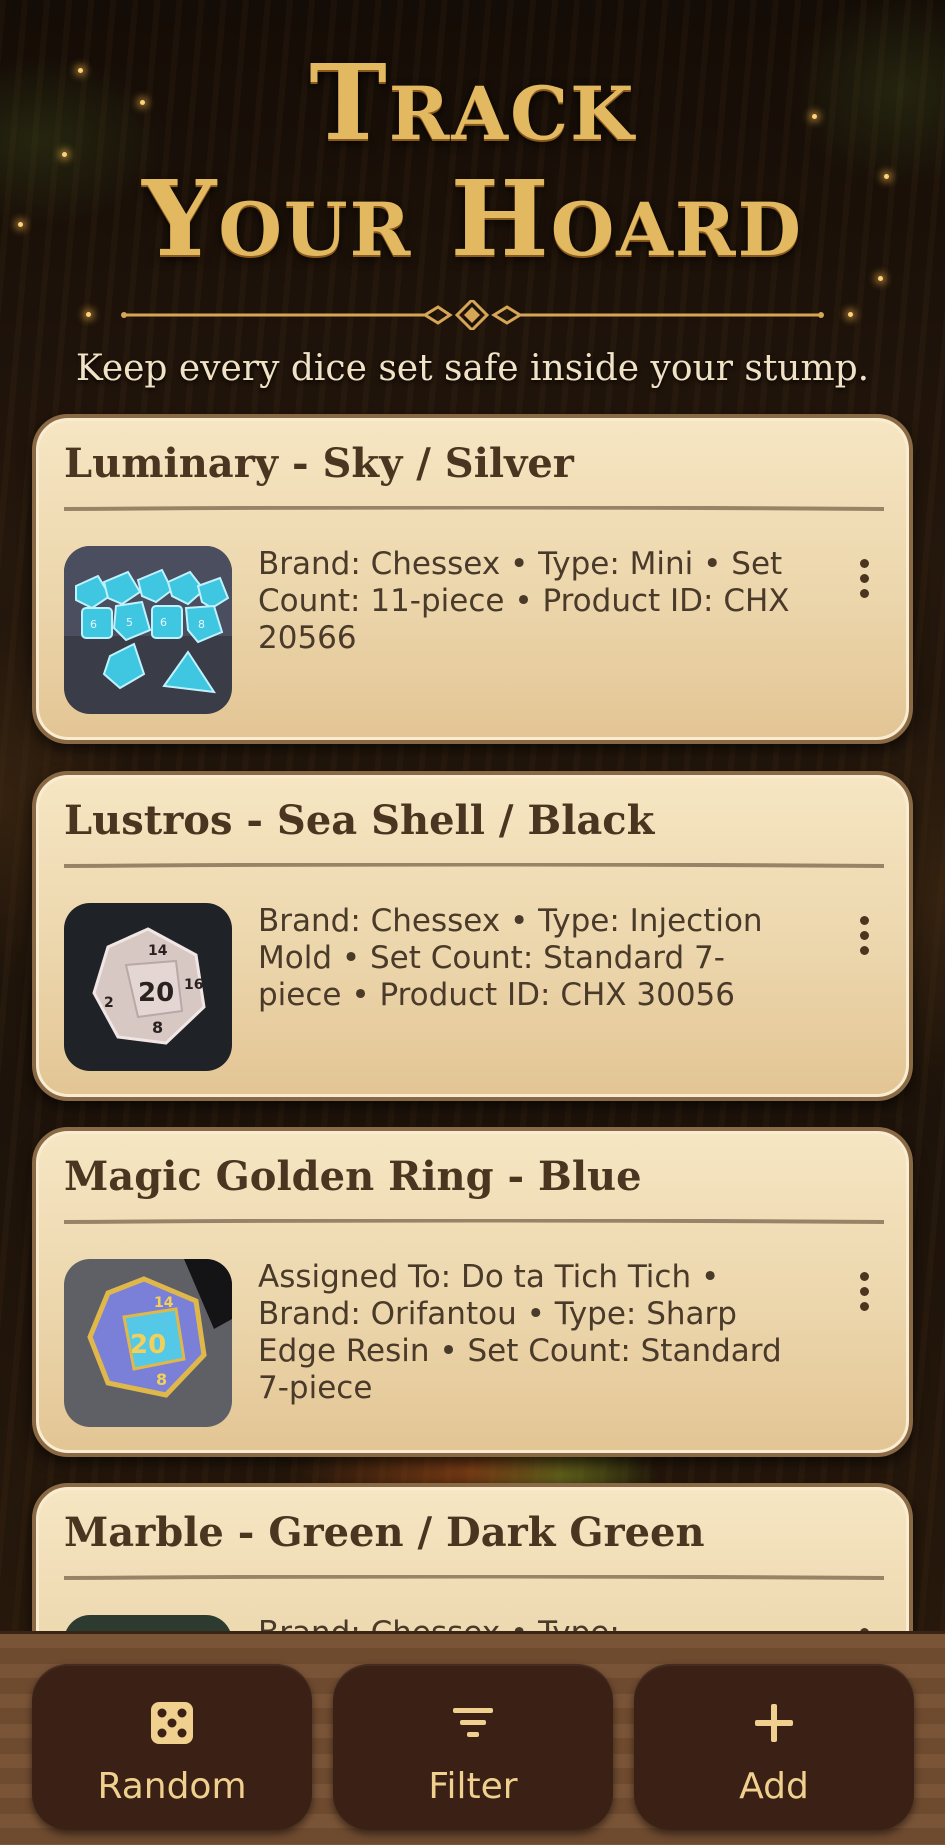 Image resolution: width=945 pixels, height=1845 pixels. What do you see at coordinates (193, 985) in the screenshot?
I see `svg-text: 16` at bounding box center [193, 985].